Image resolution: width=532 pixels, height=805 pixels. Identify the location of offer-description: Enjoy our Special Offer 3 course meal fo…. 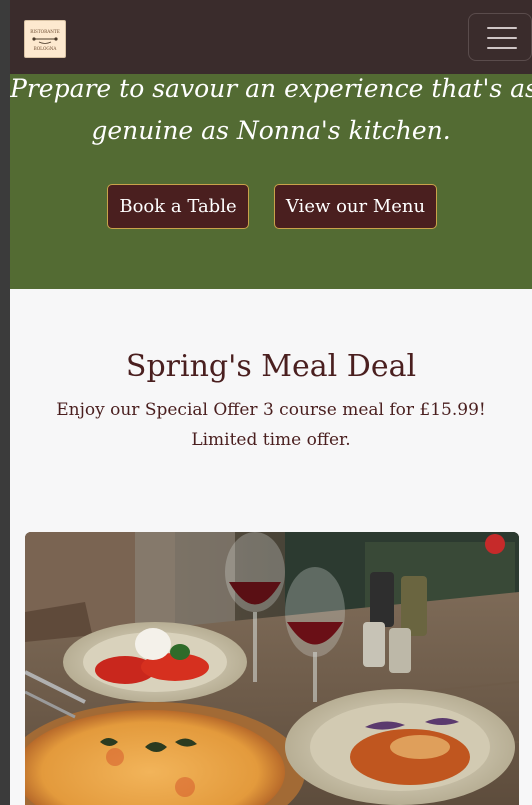
(271, 425).